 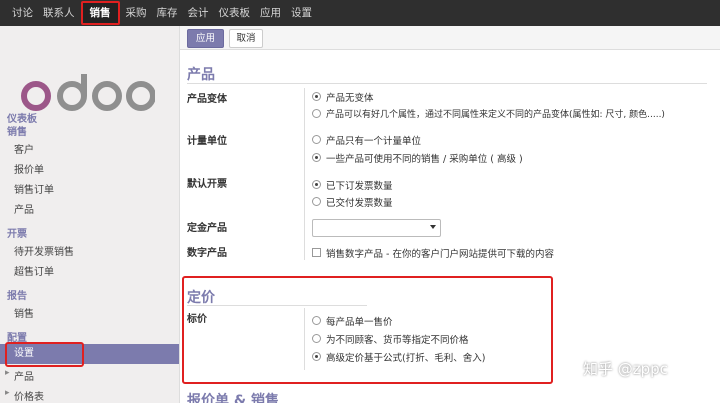 I want to click on menu-dashboards: 仪表板, so click(x=235, y=13).